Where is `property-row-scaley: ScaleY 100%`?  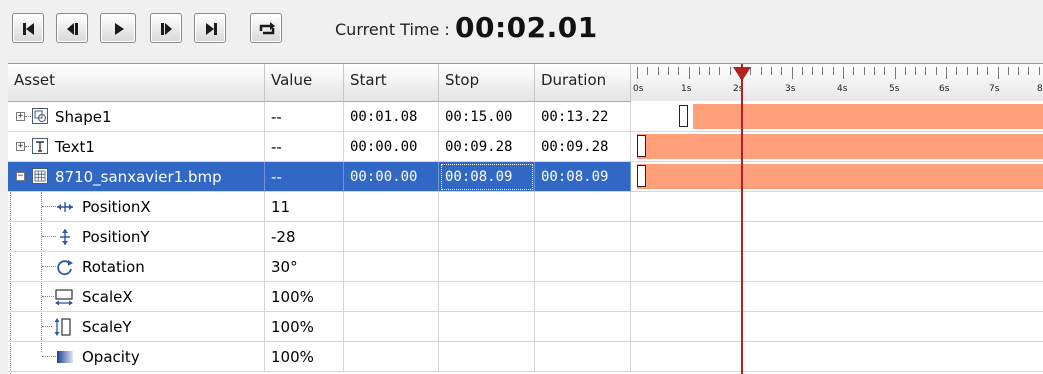 property-row-scaley: ScaleY 100% is located at coordinates (525, 327).